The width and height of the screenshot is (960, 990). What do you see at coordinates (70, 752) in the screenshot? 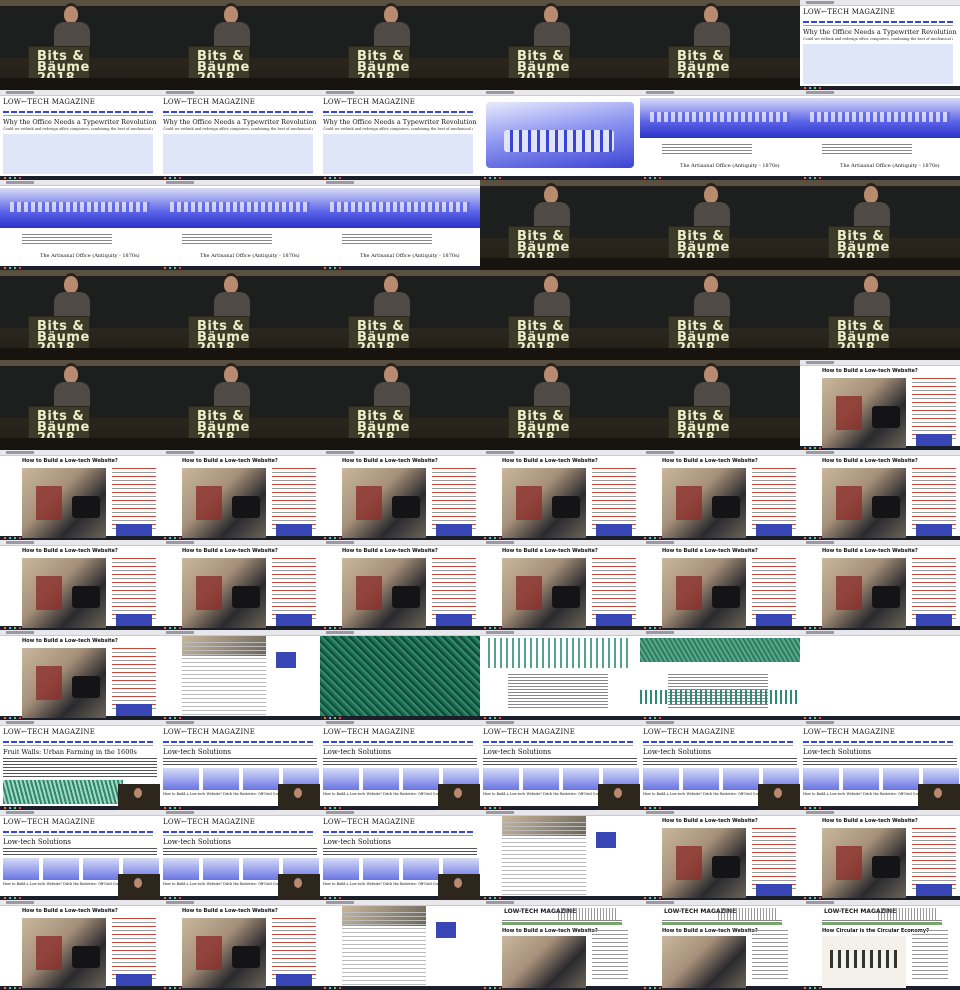
I see `article-title: Fruit Walls: Urban Farming in the 1600s` at bounding box center [70, 752].